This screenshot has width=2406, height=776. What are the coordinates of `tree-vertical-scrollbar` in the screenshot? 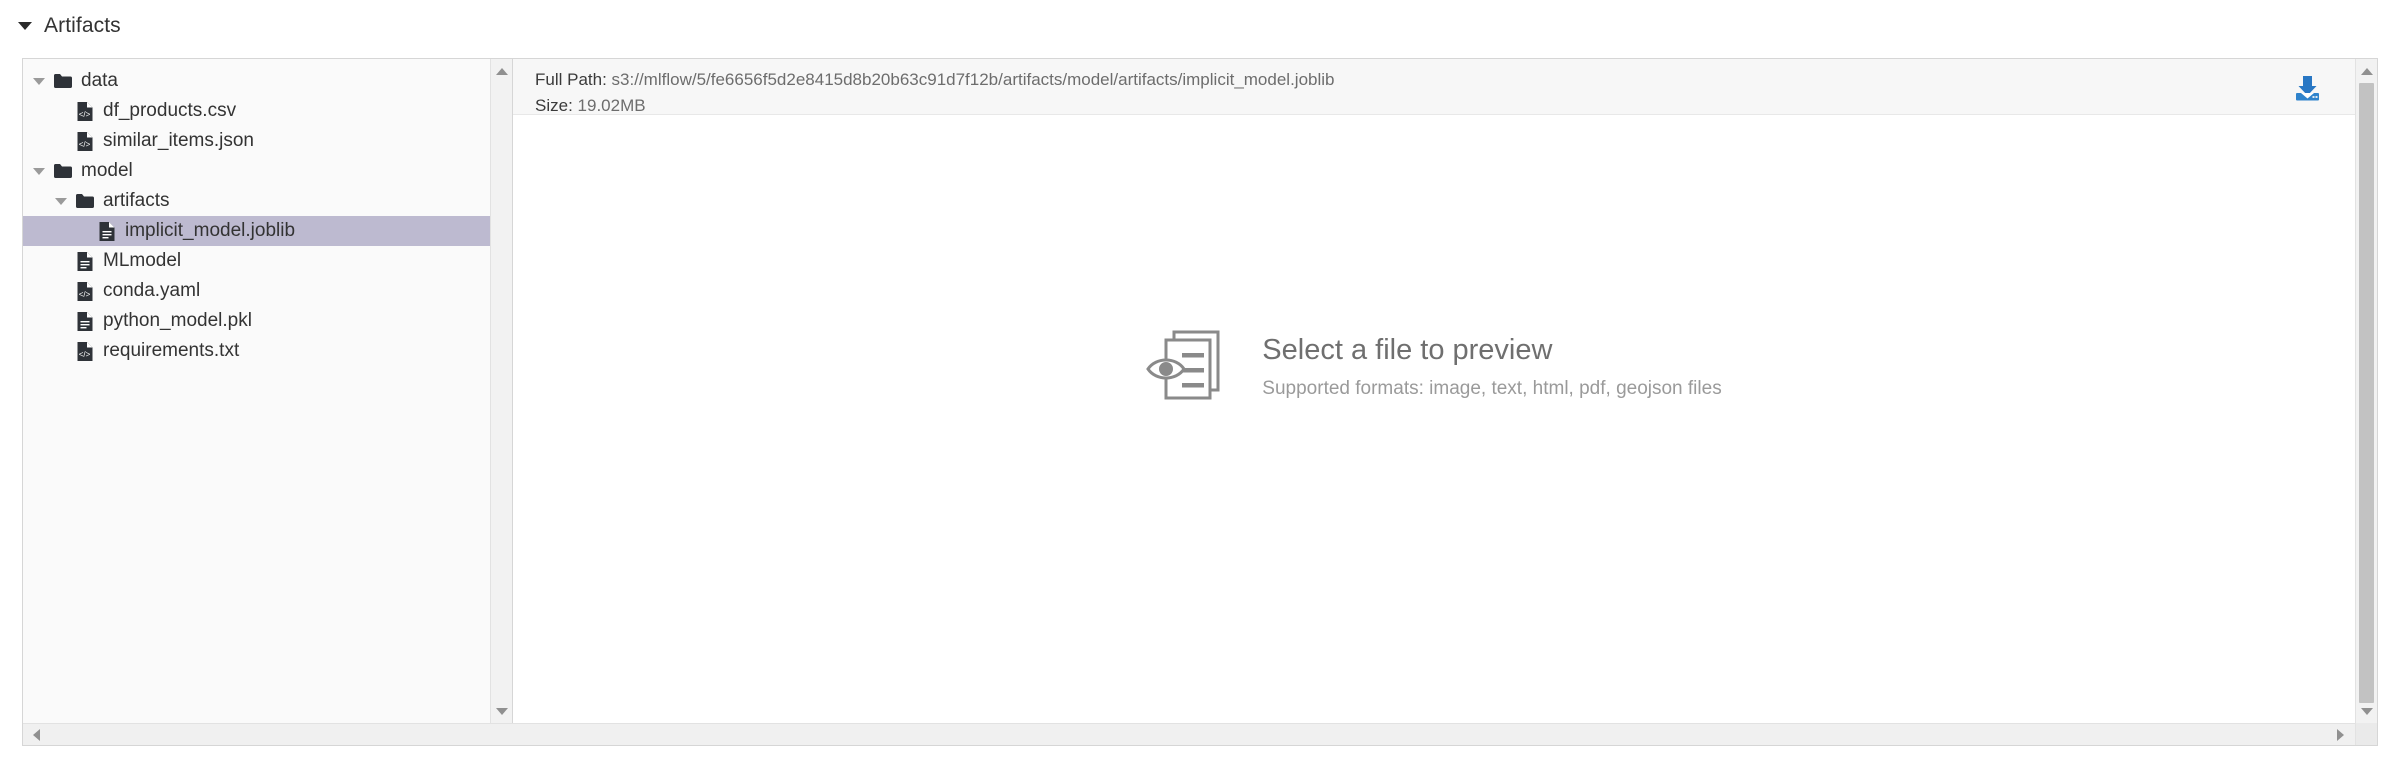 It's located at (501, 391).